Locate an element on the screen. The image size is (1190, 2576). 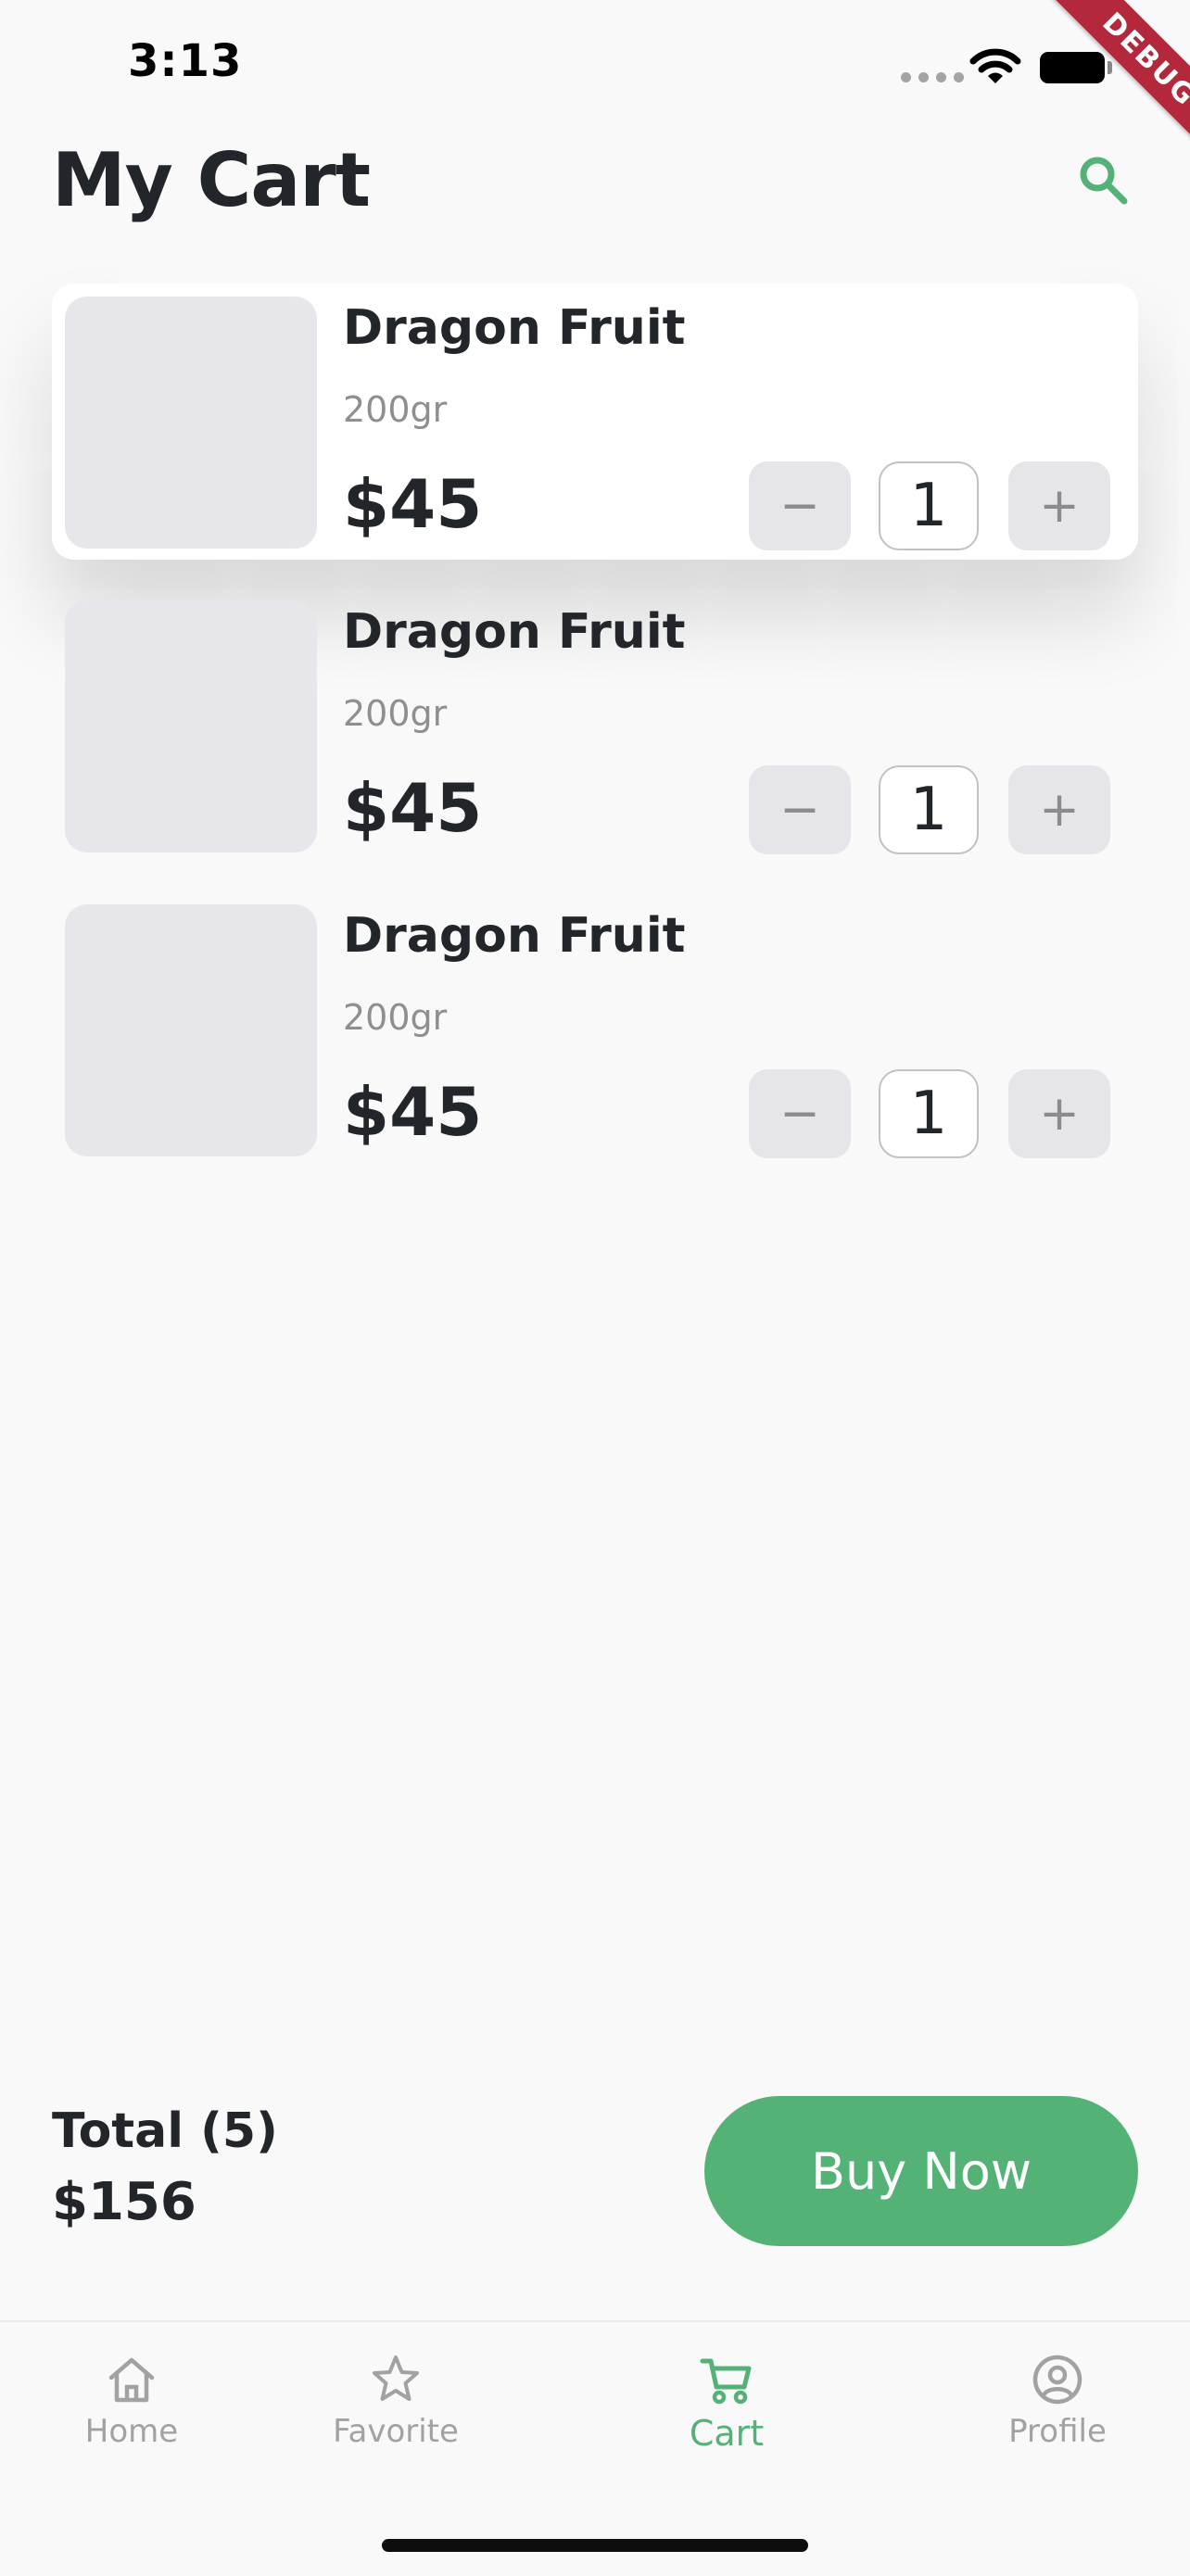
nav-label-cart: Cart is located at coordinates (727, 2433).